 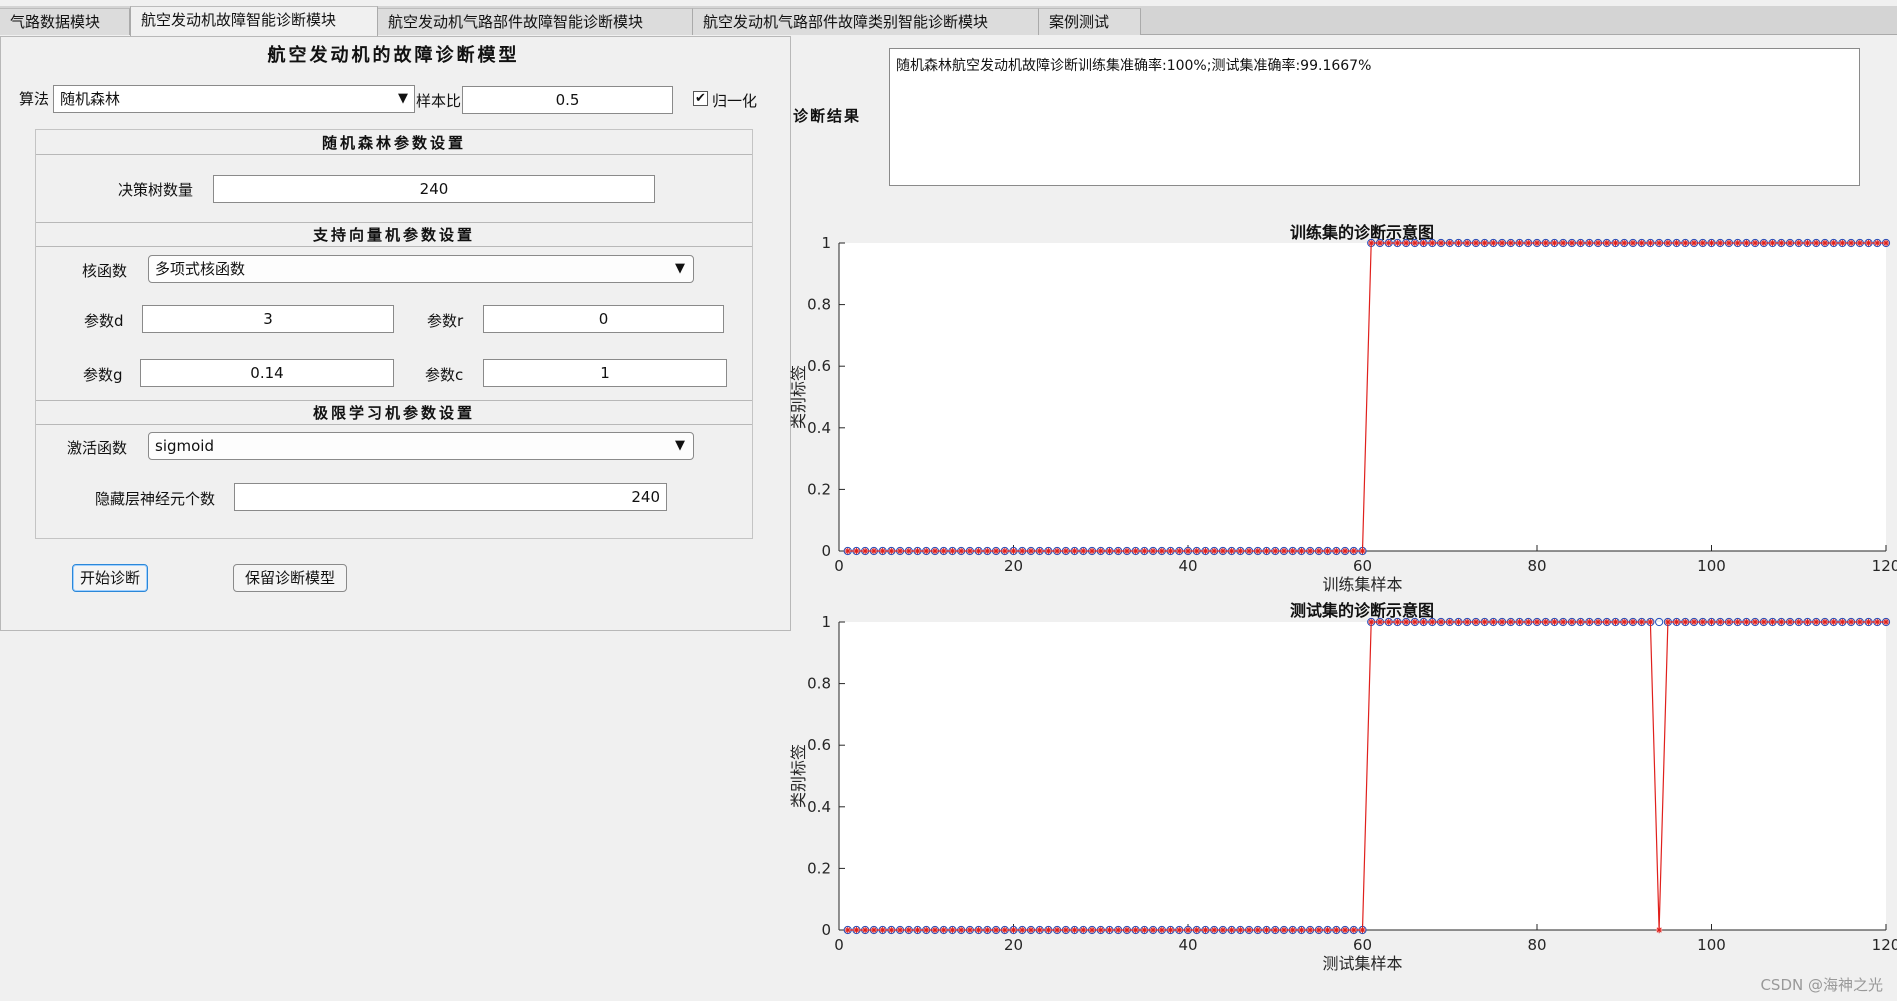 What do you see at coordinates (1374, 117) in the screenshot?
I see `result-textbox: 随机森林航空发动机故障诊断训练集准确率:100%;测试集准确率:99.1667%` at bounding box center [1374, 117].